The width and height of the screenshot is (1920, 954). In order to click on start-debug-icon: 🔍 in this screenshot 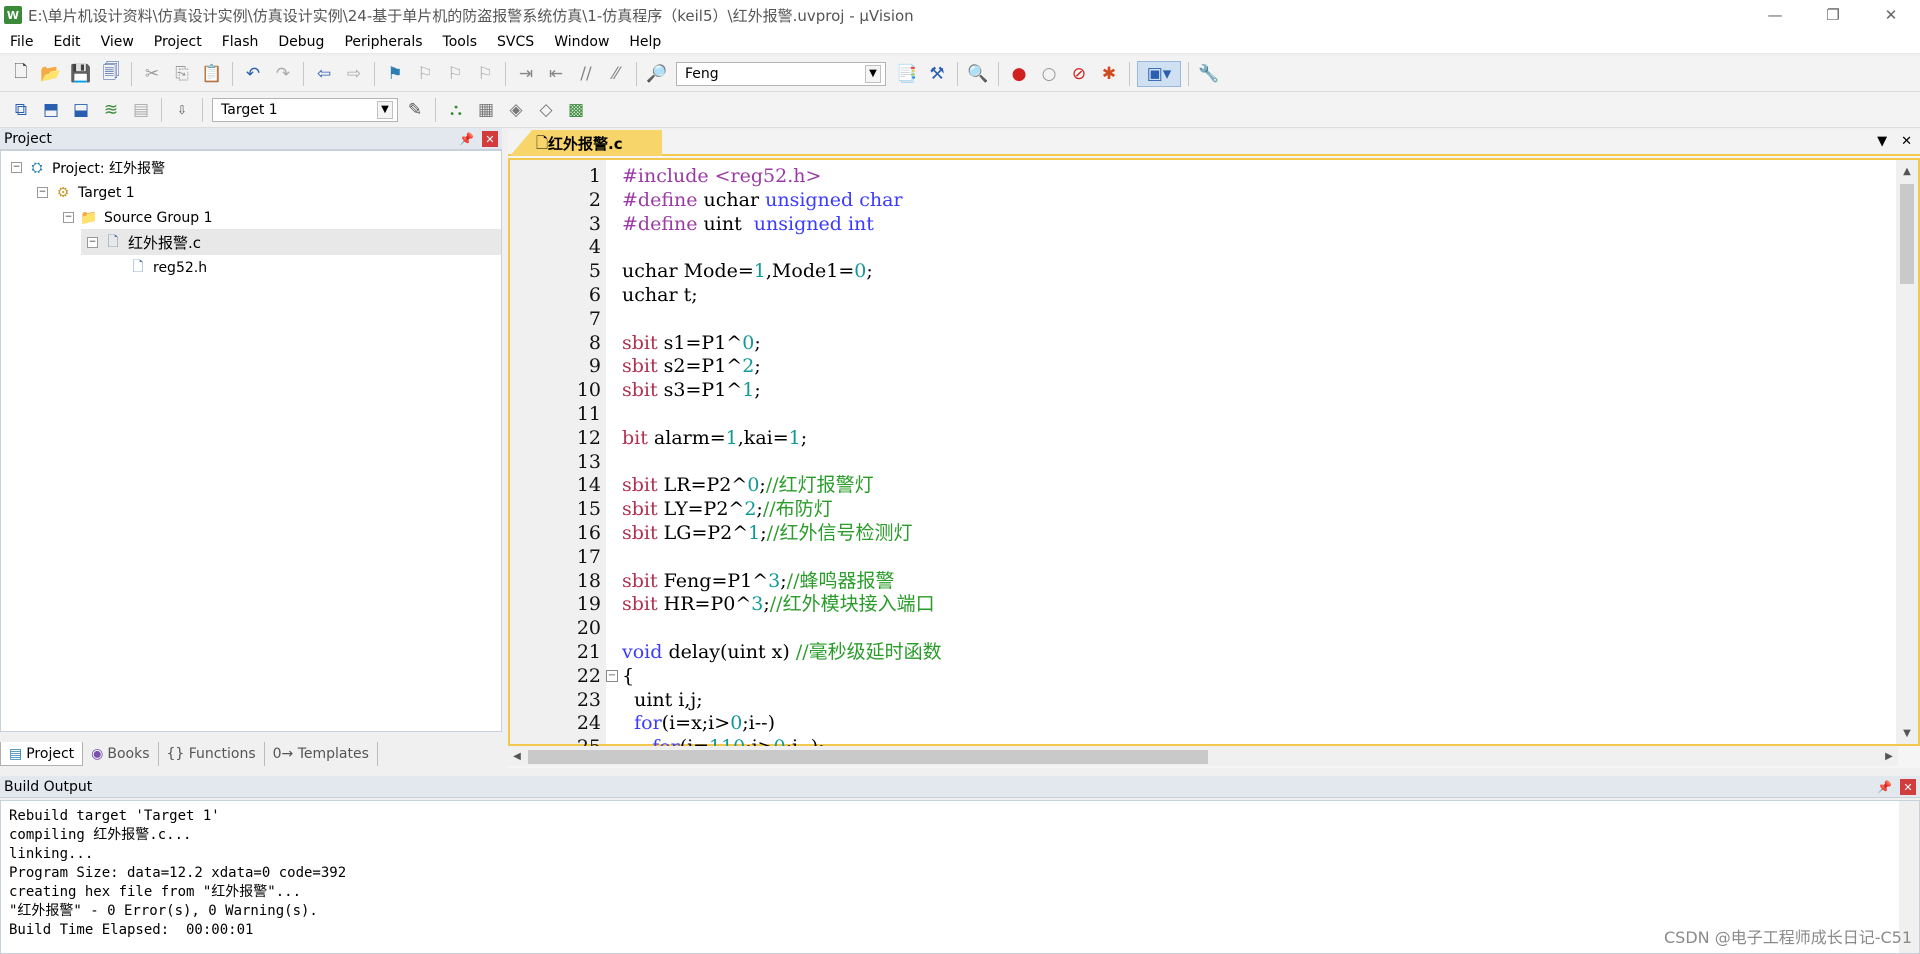, I will do `click(978, 74)`.